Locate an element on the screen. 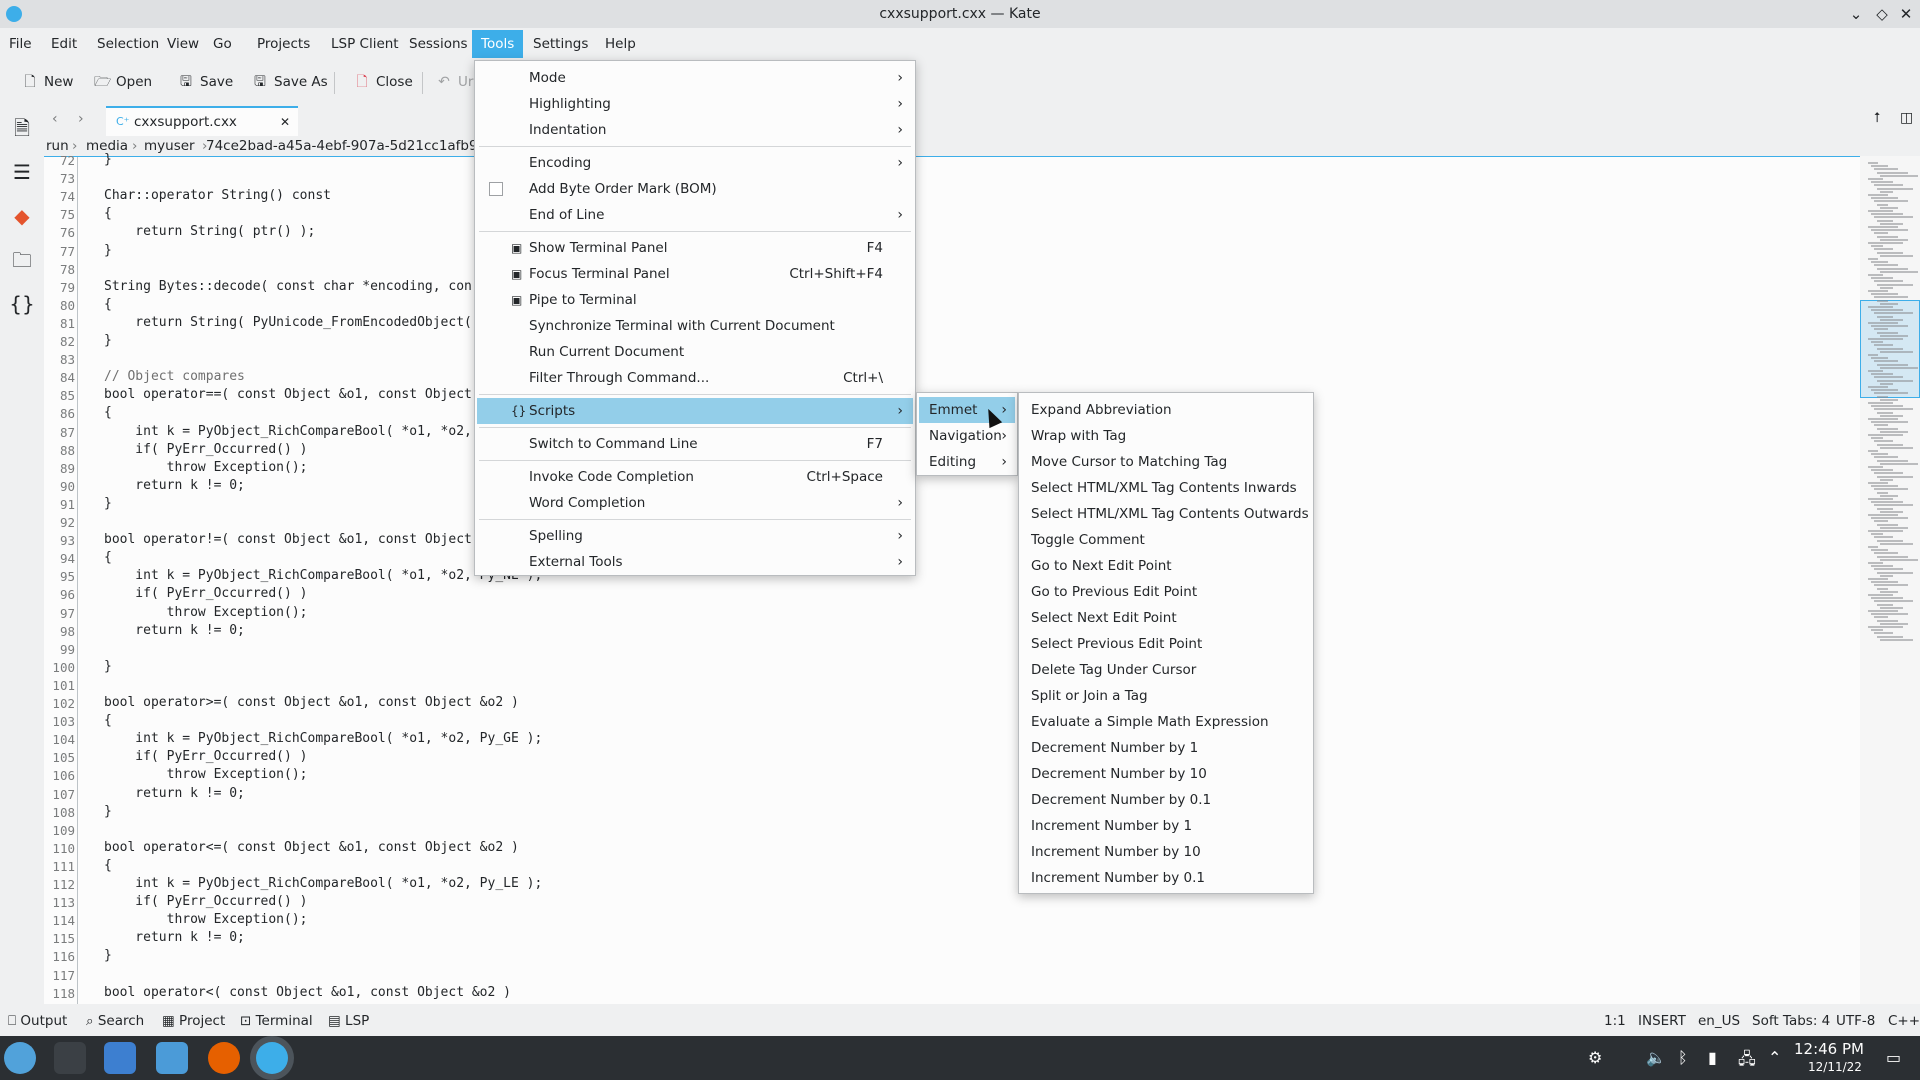 Image resolution: width=1920 pixels, height=1080 pixels. menu-file: File is located at coordinates (20, 44).